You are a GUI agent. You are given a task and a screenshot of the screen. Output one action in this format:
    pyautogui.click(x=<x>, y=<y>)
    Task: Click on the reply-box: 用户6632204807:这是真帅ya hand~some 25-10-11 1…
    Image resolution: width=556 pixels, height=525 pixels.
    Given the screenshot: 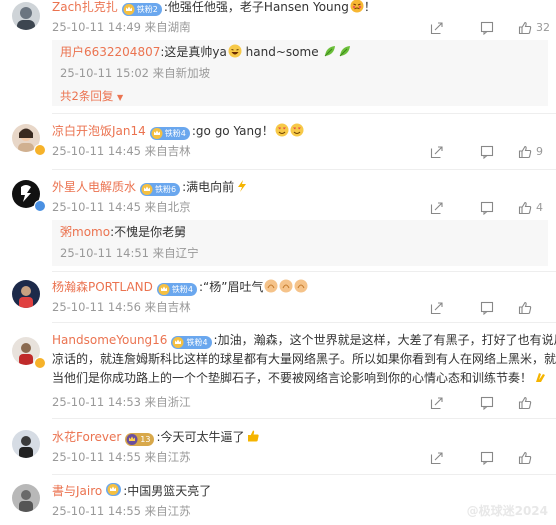 What is the action you would take?
    pyautogui.click(x=300, y=73)
    